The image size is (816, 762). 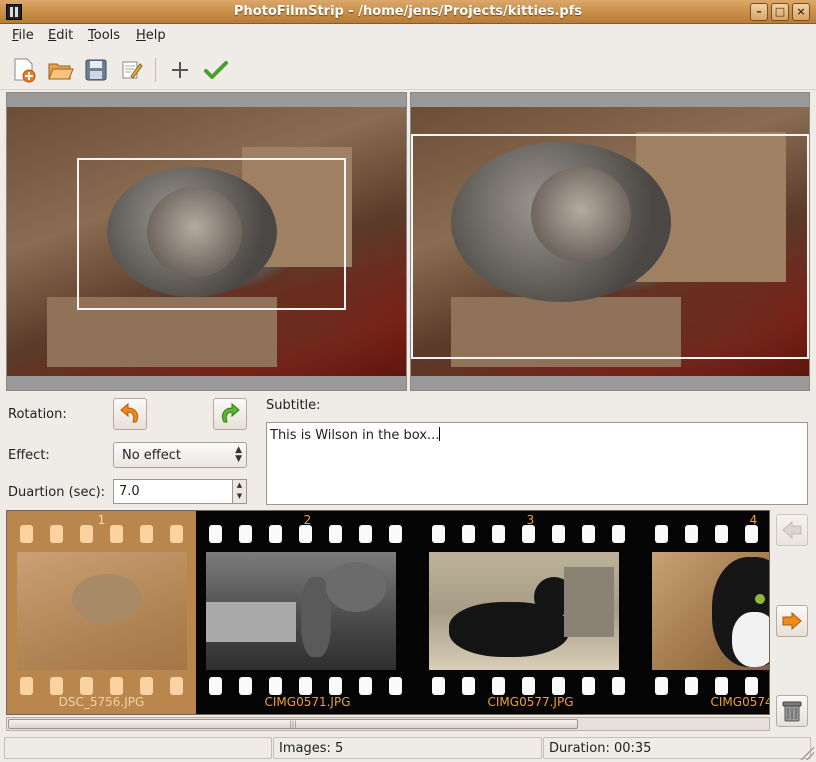 I want to click on close-button: ×, so click(x=801, y=12).